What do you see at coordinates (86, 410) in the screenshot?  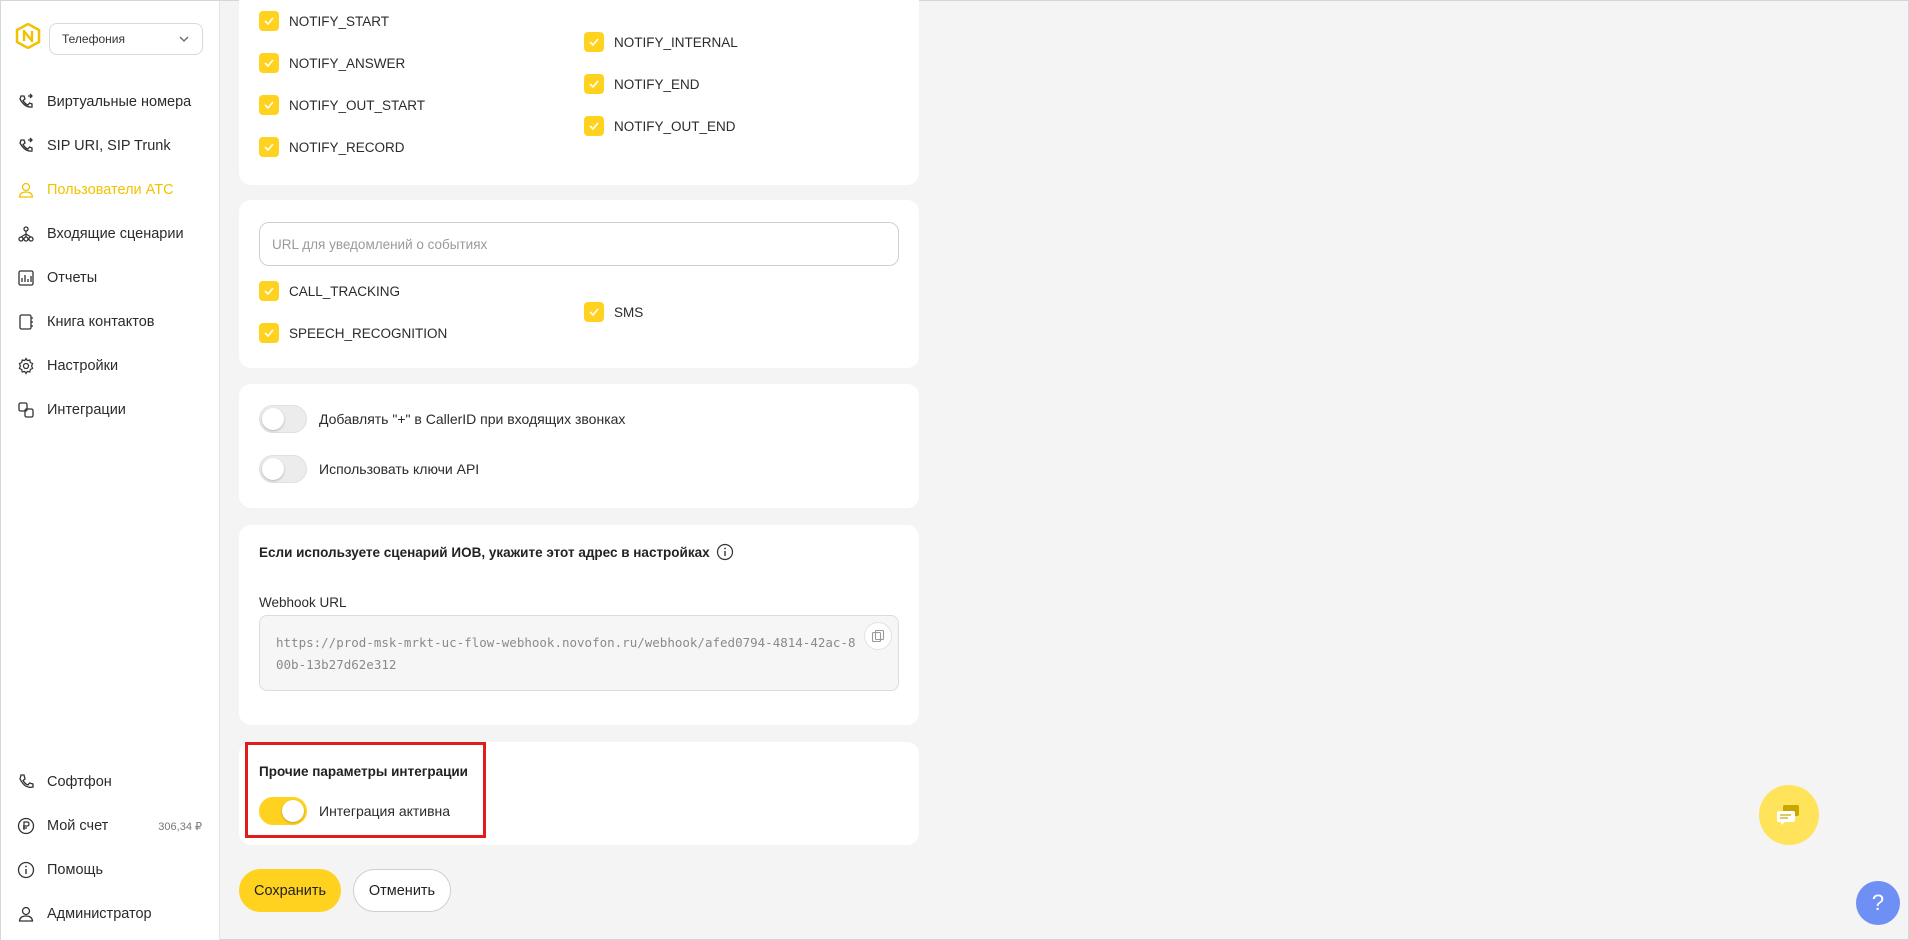 I see `sidebar-item-label: Интеграции` at bounding box center [86, 410].